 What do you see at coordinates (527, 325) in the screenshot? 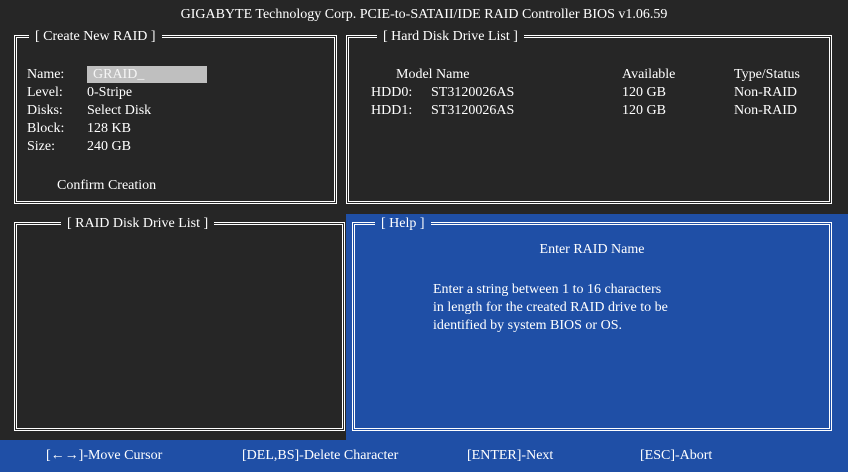
I see `help-line: identified by system BIOS or OS.` at bounding box center [527, 325].